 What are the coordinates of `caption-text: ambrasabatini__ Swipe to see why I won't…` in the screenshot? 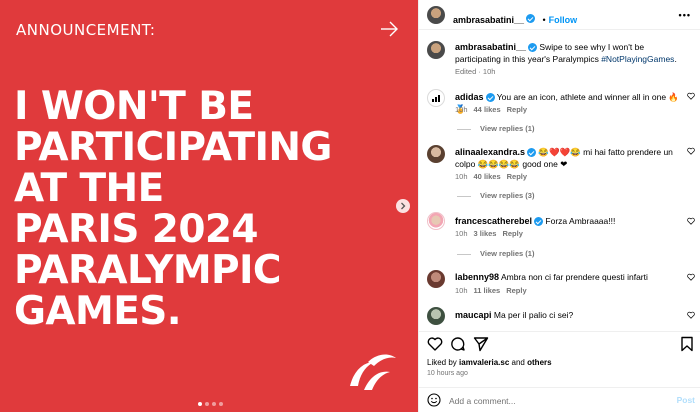 It's located at (571, 53).